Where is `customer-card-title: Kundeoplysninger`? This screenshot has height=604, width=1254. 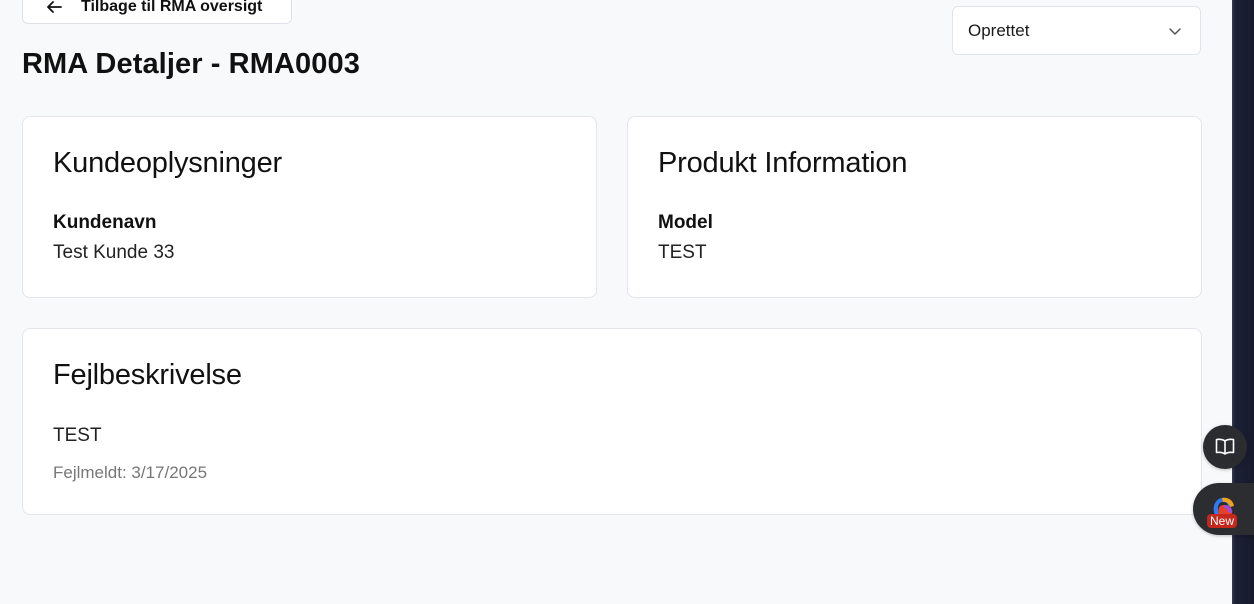
customer-card-title: Kundeoplysninger is located at coordinates (167, 163).